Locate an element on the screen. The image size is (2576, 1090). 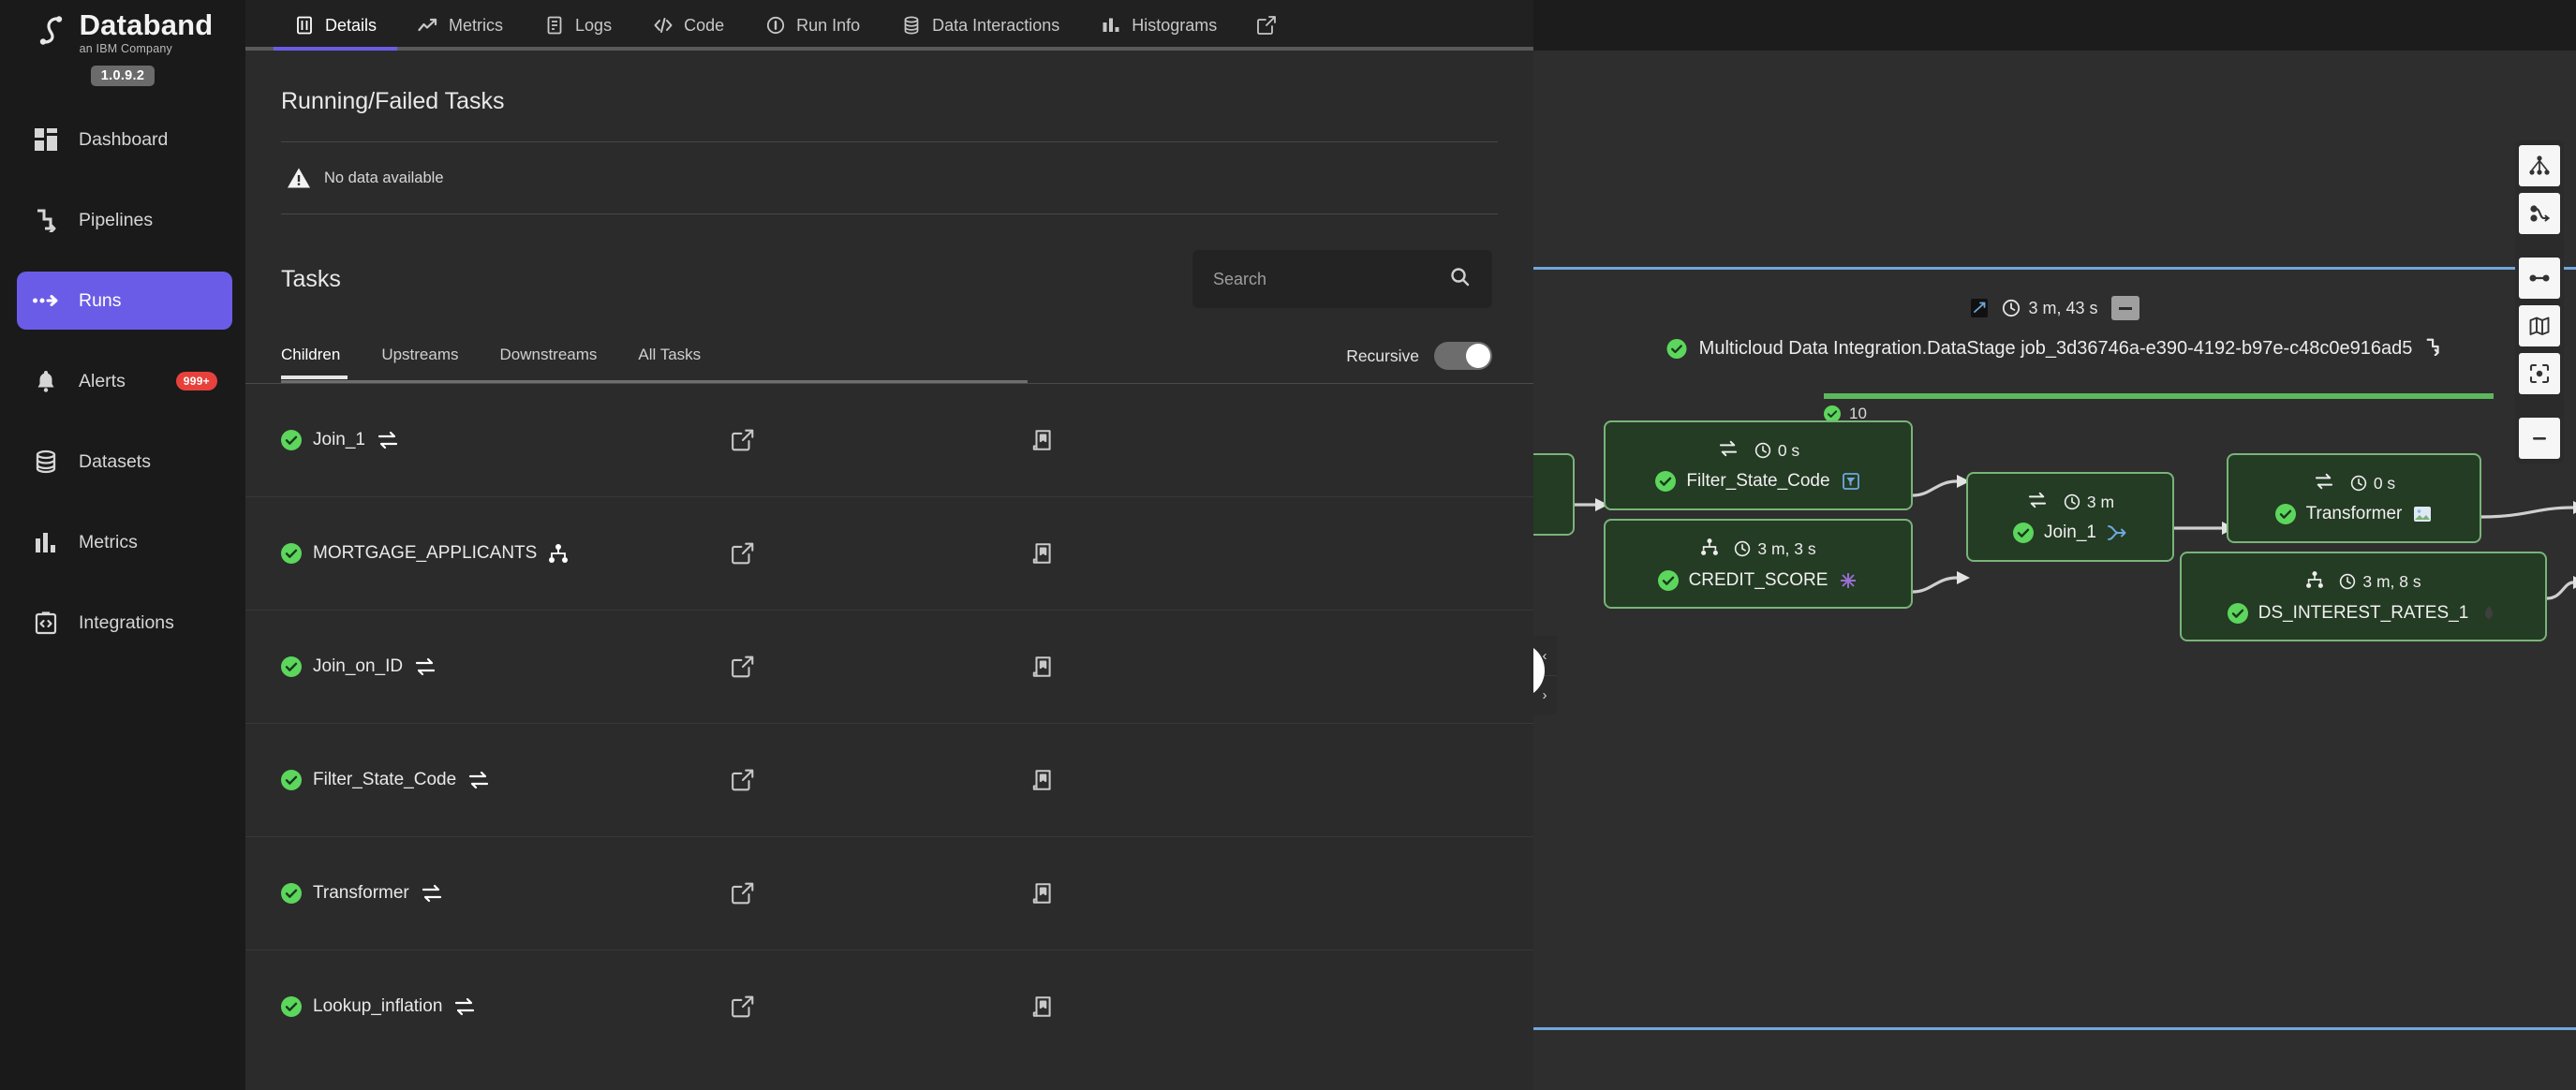
table-row: MORTGAGE_APPLICANTS is located at coordinates (889, 553).